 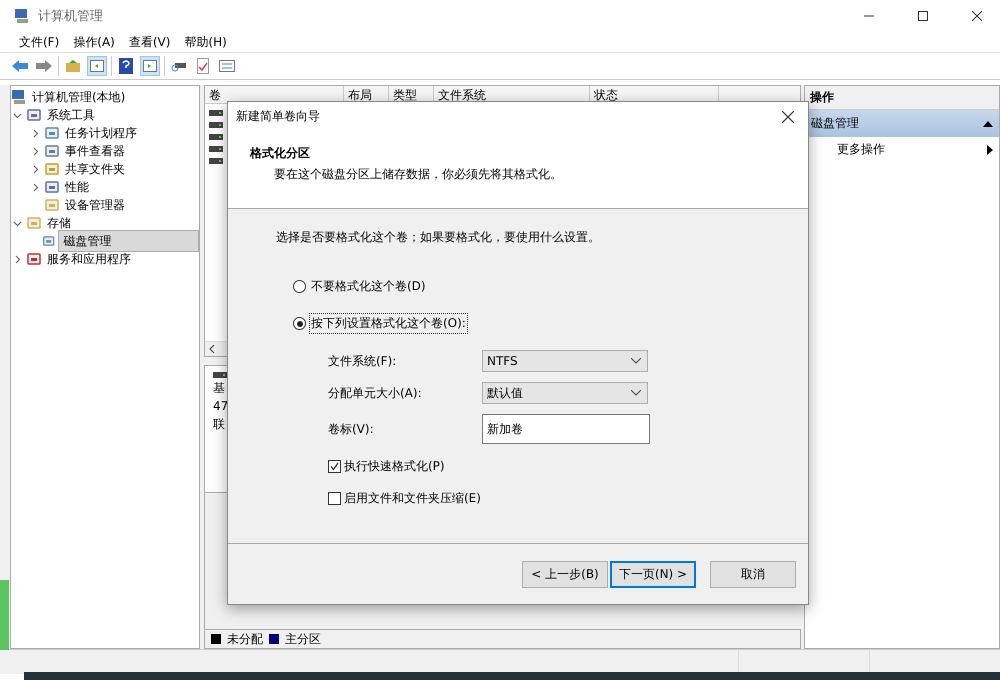 I want to click on field-label: 分配单元大小(A):, so click(x=375, y=393).